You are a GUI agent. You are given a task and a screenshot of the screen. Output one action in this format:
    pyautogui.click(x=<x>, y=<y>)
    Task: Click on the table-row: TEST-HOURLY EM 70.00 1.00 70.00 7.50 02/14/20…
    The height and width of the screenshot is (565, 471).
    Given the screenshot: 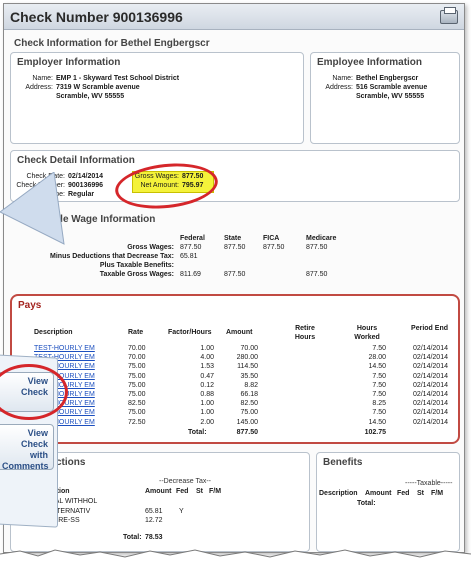 What is the action you would take?
    pyautogui.click(x=235, y=348)
    